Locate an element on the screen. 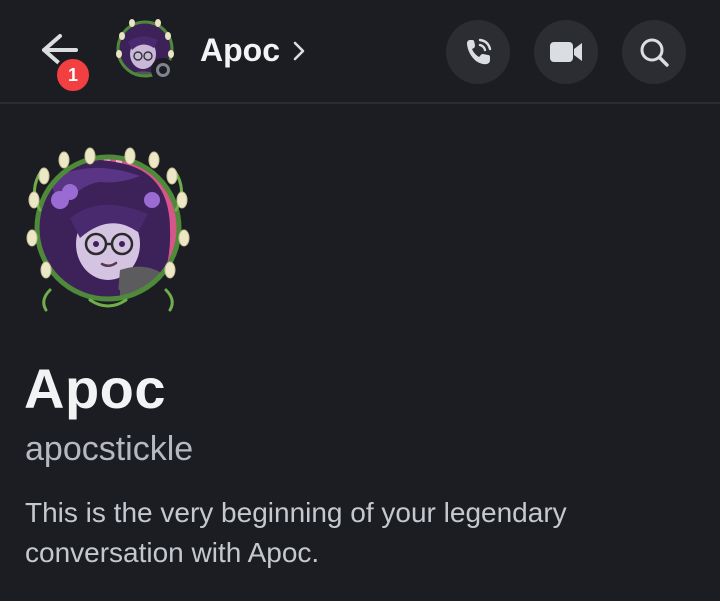  header-title-button: Apoc is located at coordinates (253, 50).